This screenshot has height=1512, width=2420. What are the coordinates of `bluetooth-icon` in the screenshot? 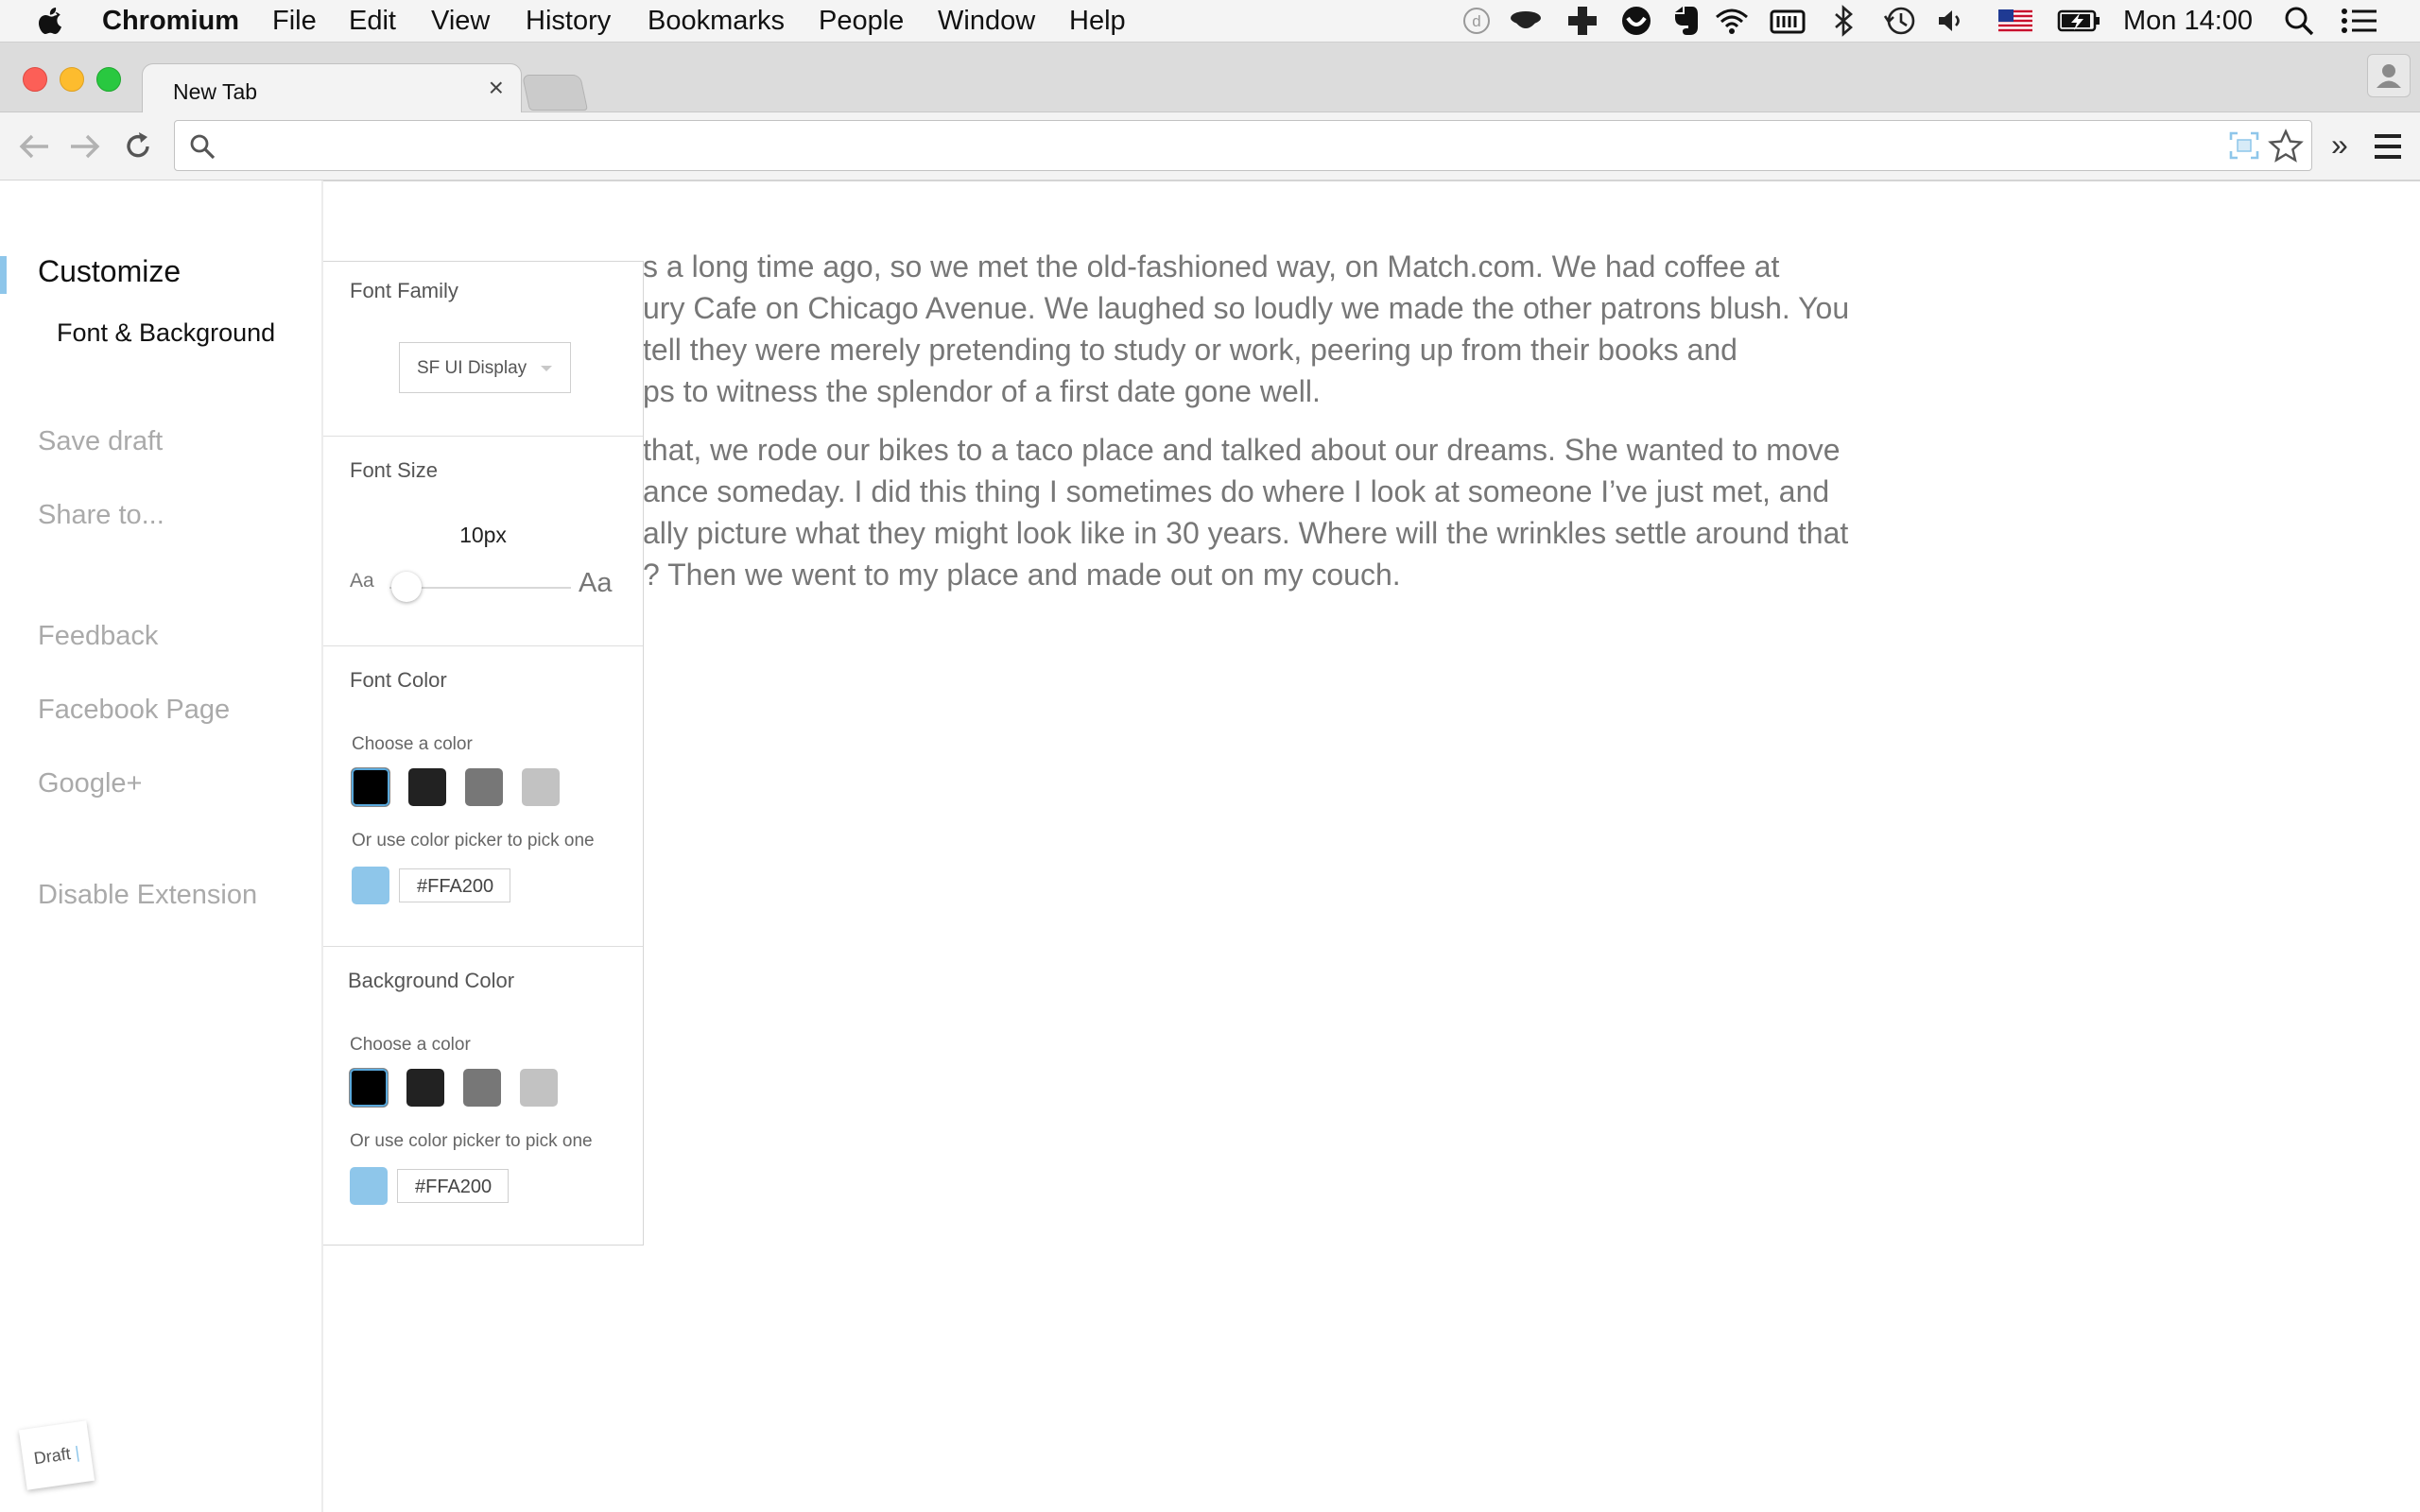 It's located at (1843, 21).